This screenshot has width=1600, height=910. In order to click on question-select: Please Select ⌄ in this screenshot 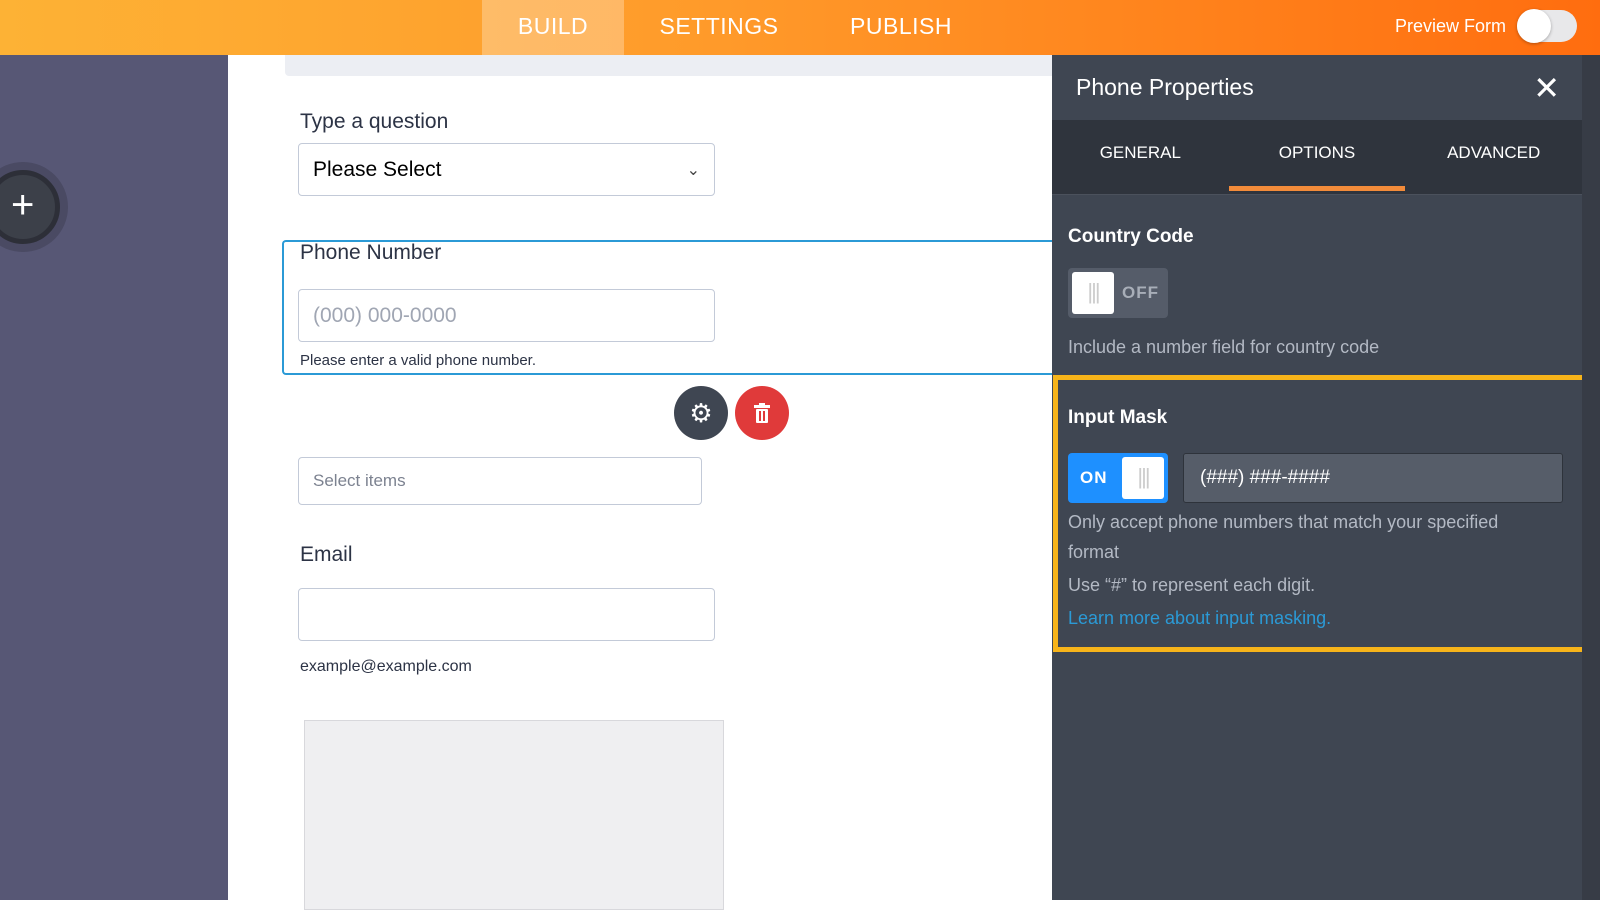, I will do `click(506, 169)`.